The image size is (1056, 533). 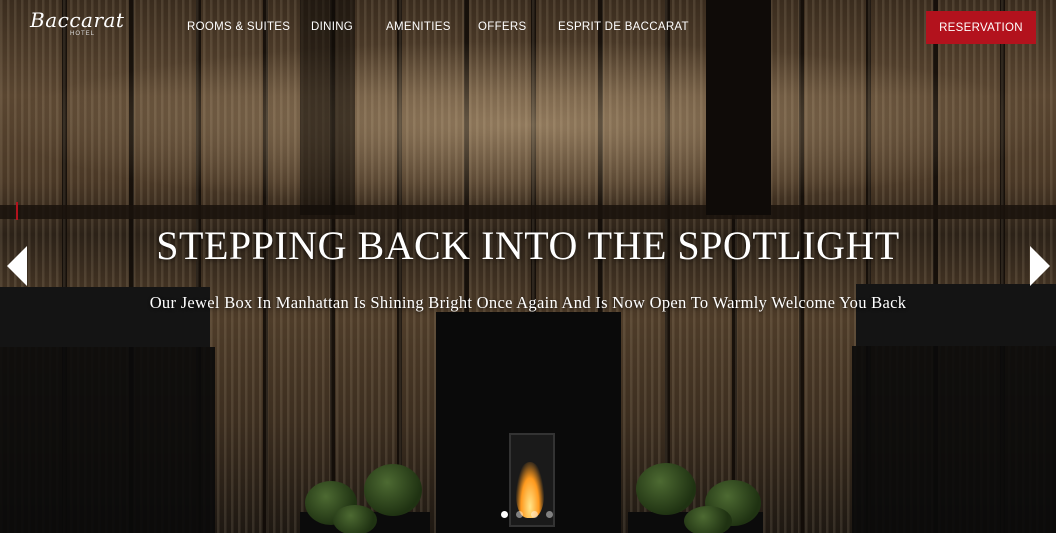 I want to click on facade-band, so click(x=528, y=212).